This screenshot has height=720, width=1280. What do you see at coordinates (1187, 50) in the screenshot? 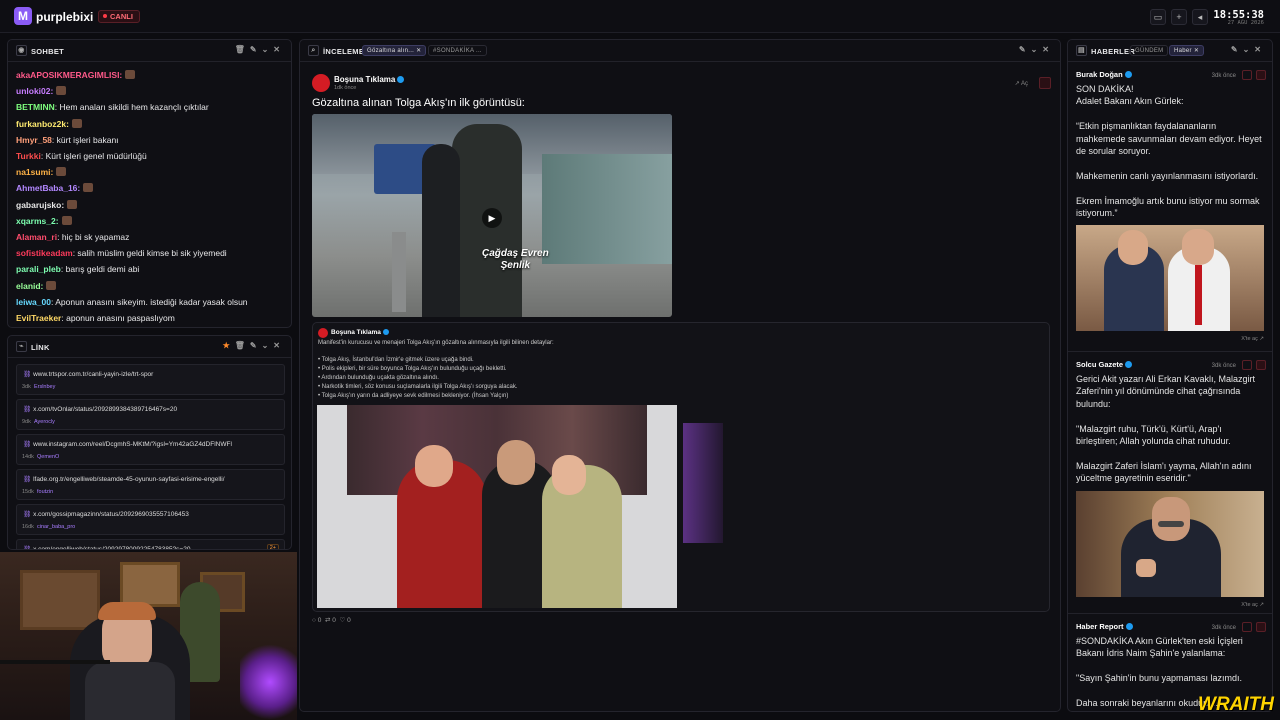
I see `tab-haber: Haber ✕` at bounding box center [1187, 50].